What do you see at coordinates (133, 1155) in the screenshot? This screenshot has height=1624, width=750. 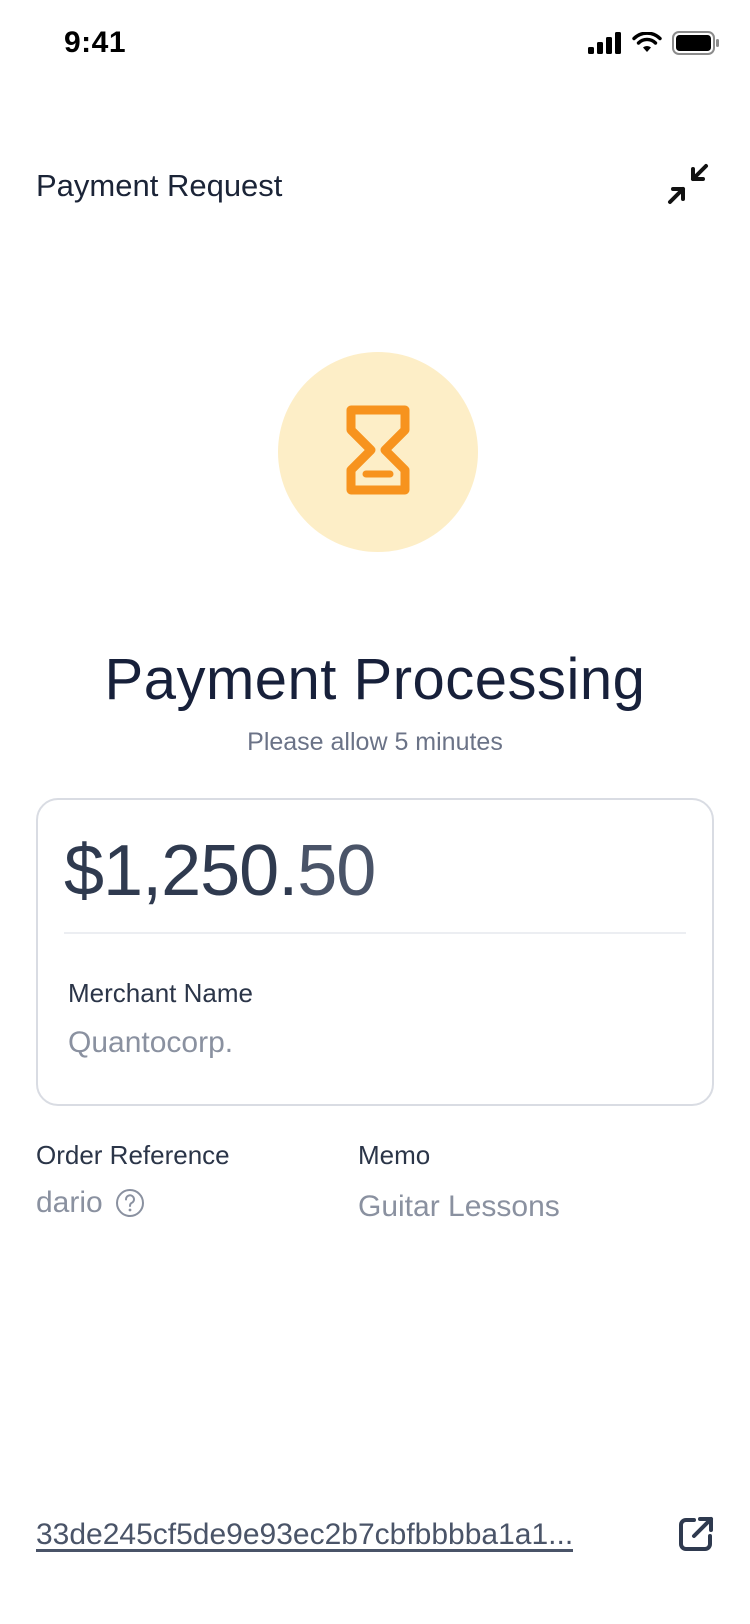 I see `order-reference-label: Order Reference` at bounding box center [133, 1155].